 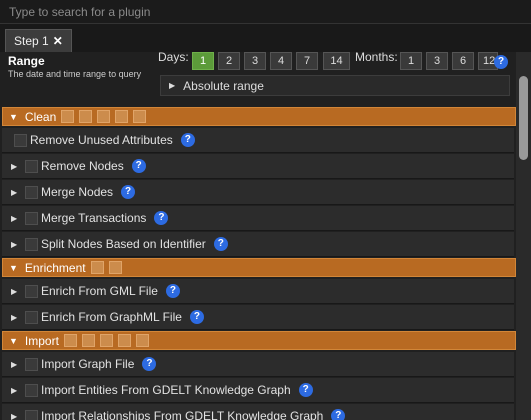 What do you see at coordinates (259, 116) in the screenshot?
I see `section-header-clean: ▼ Clean` at bounding box center [259, 116].